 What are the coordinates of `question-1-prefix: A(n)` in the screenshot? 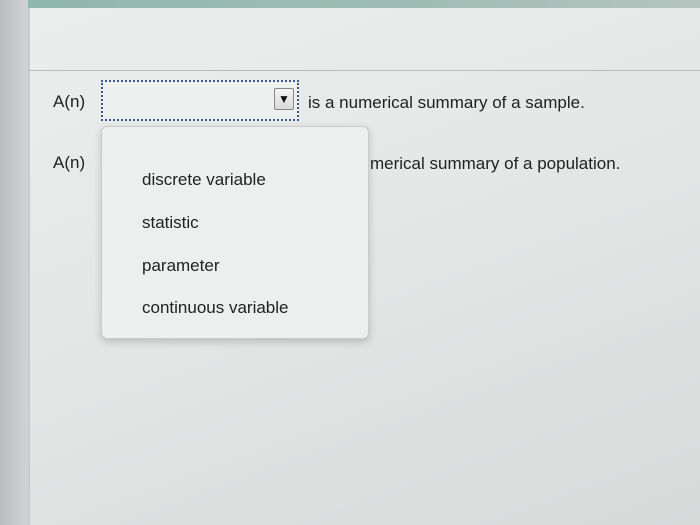 It's located at (69, 101).